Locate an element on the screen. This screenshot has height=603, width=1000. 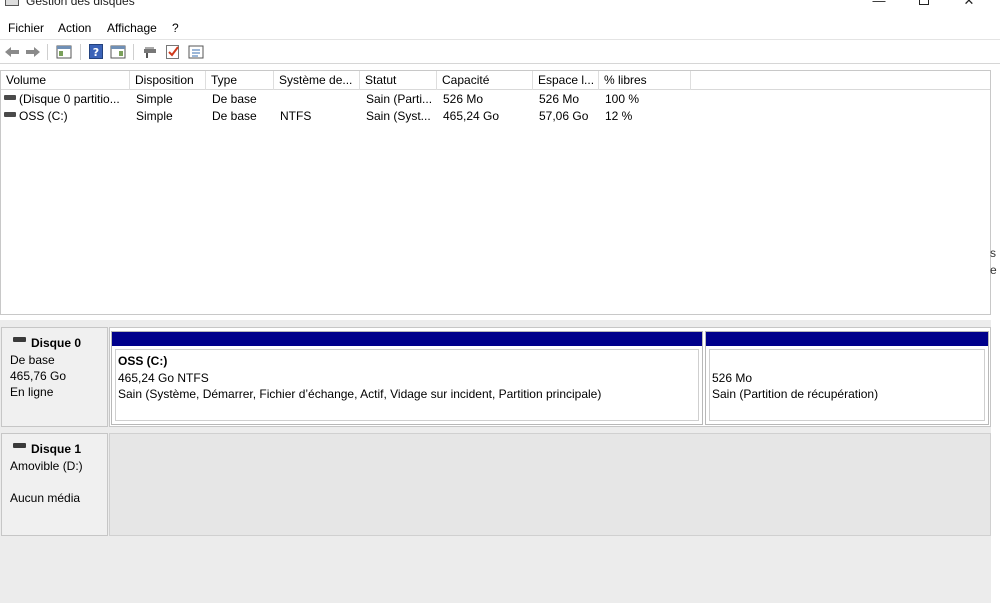
window-title: Gestion des disques is located at coordinates (80, 4).